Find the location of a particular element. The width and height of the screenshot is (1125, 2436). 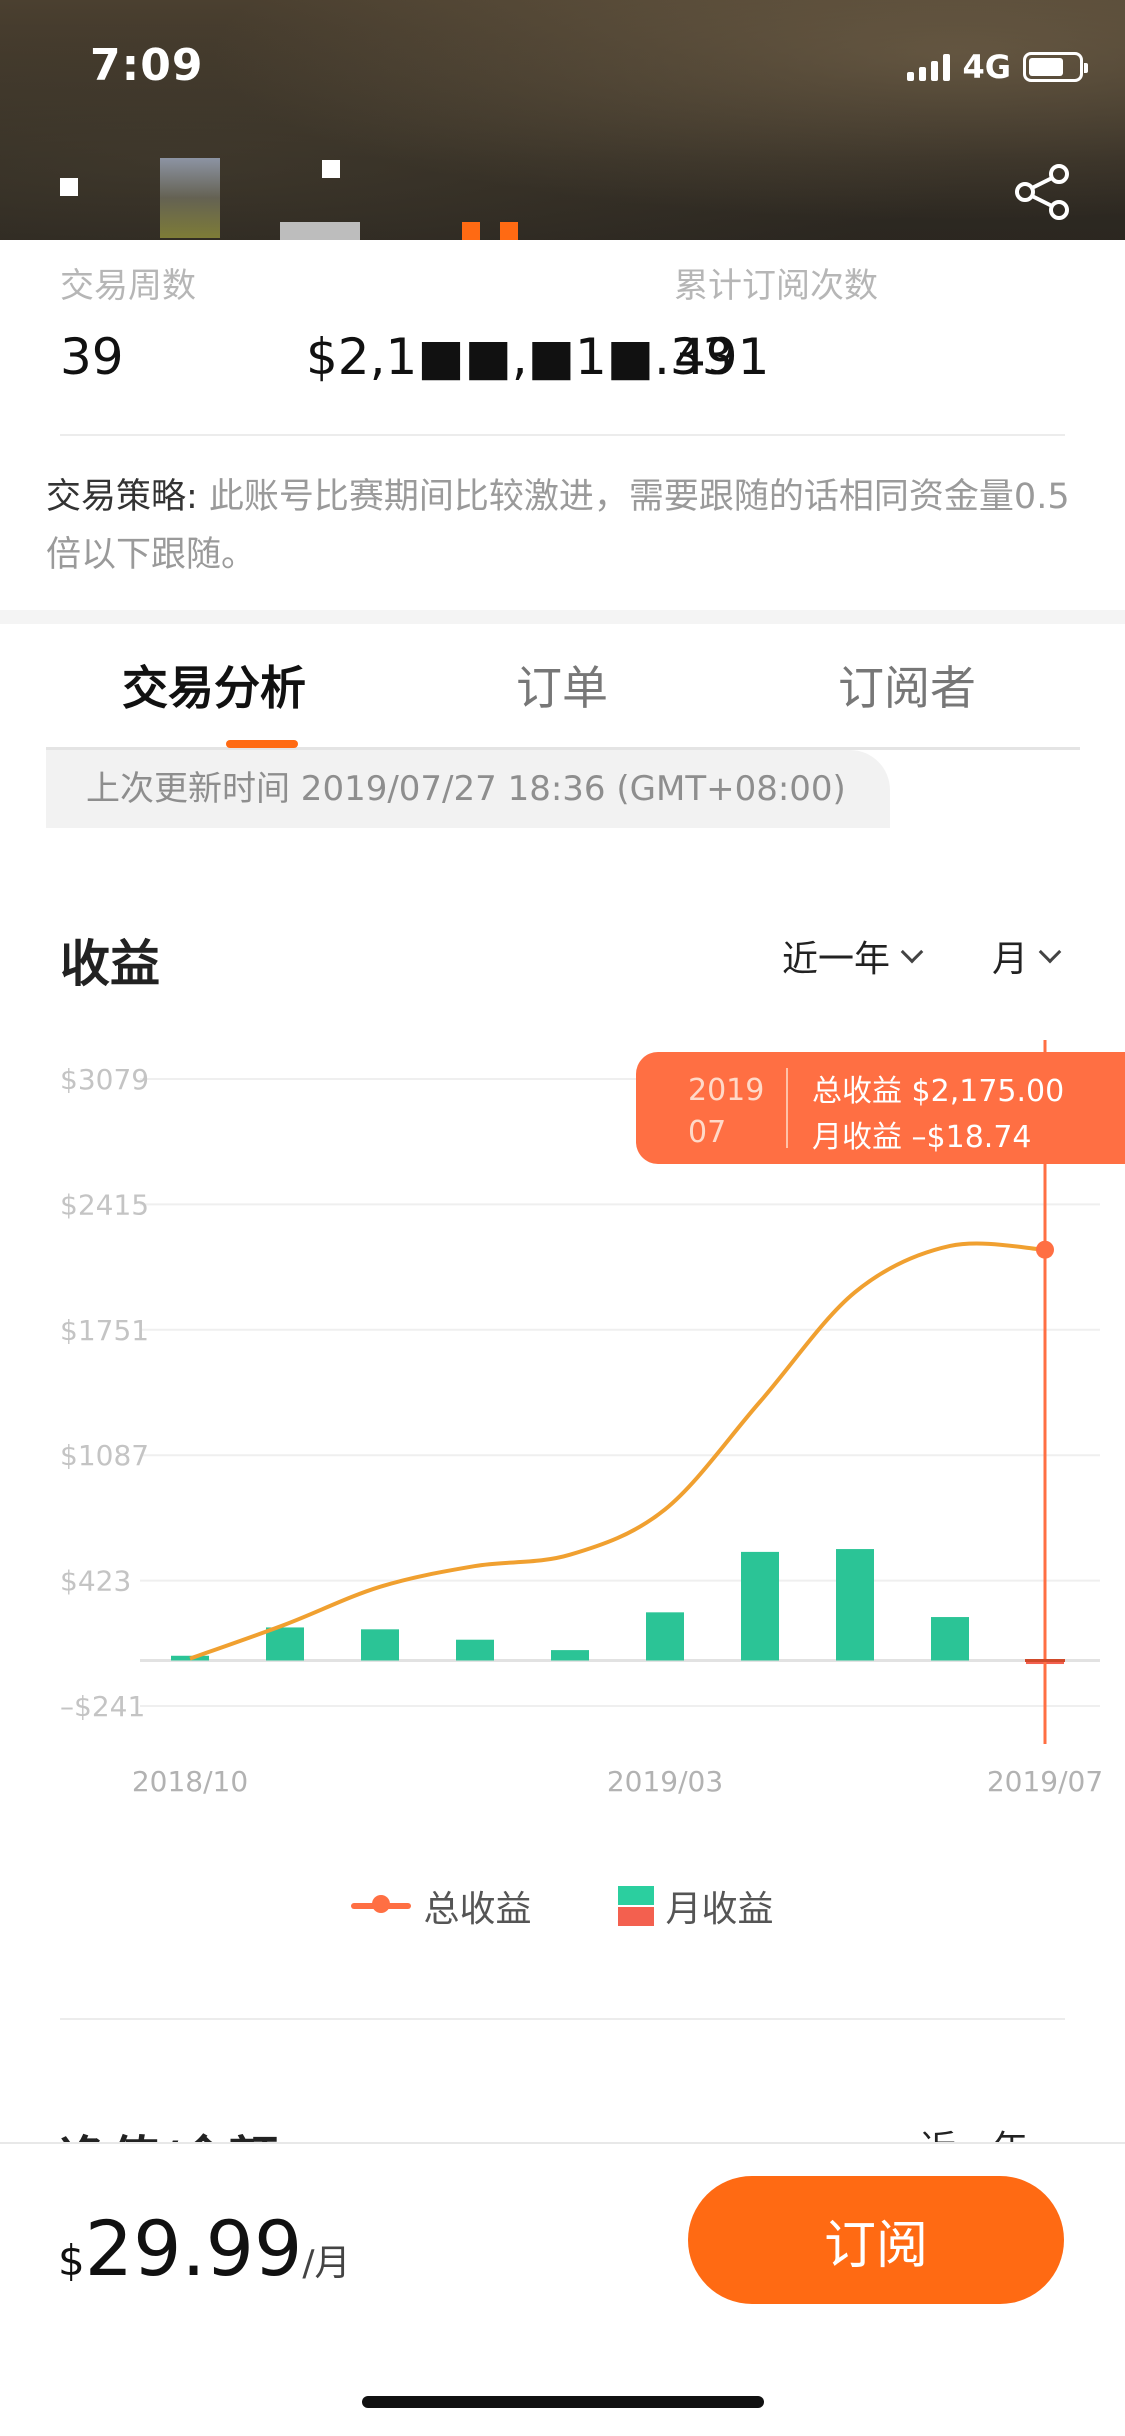

granularity-dropdown: 月 is located at coordinates (1027, 956).